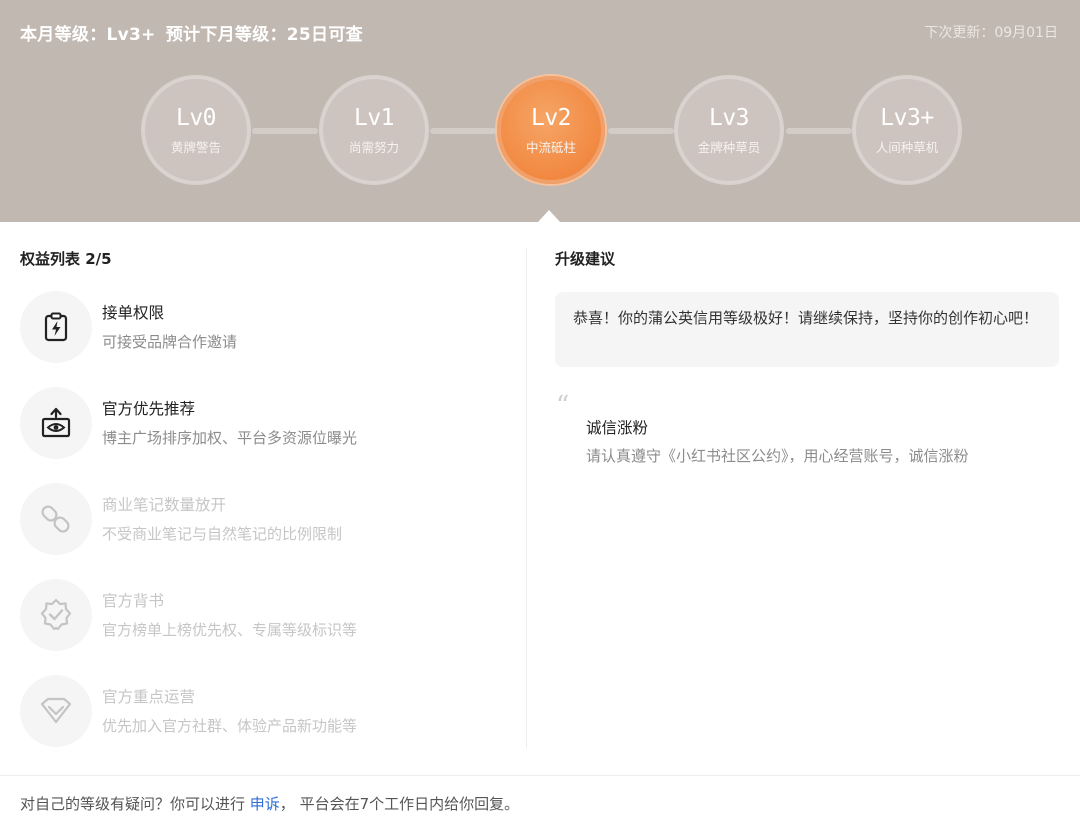 The image size is (1080, 825). I want to click on suggestion-item-name: 诚信涨粉, so click(617, 428).